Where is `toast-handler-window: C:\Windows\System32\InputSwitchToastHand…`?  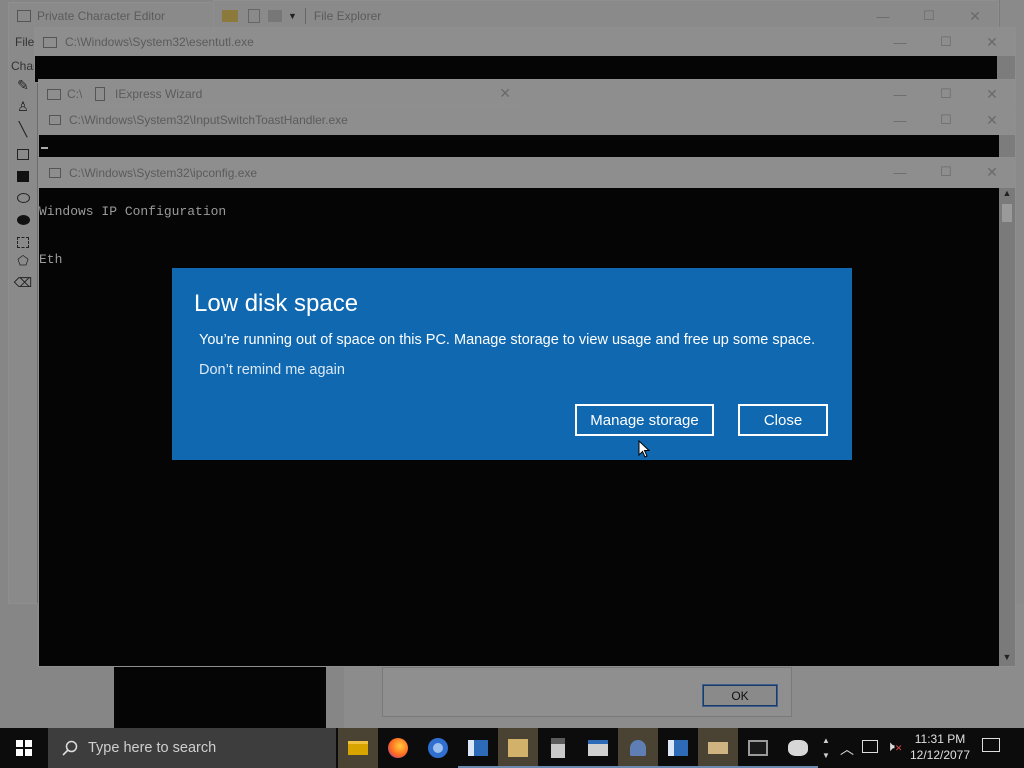
toast-handler-window: C:\Windows\System32\InputSwitchToastHand… is located at coordinates (527, 131).